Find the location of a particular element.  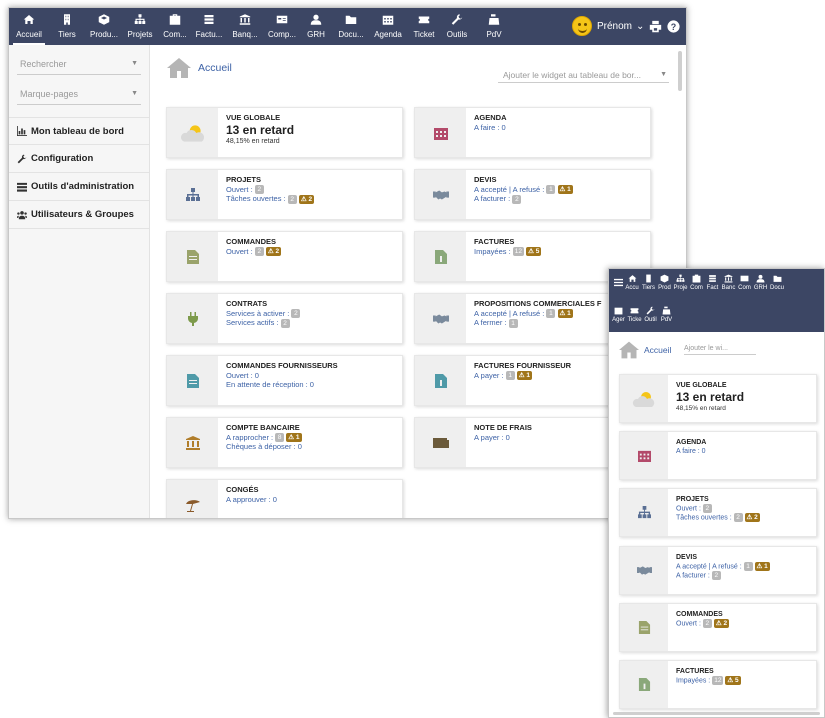

menu-item-grh: GRH is located at coordinates (316, 26).